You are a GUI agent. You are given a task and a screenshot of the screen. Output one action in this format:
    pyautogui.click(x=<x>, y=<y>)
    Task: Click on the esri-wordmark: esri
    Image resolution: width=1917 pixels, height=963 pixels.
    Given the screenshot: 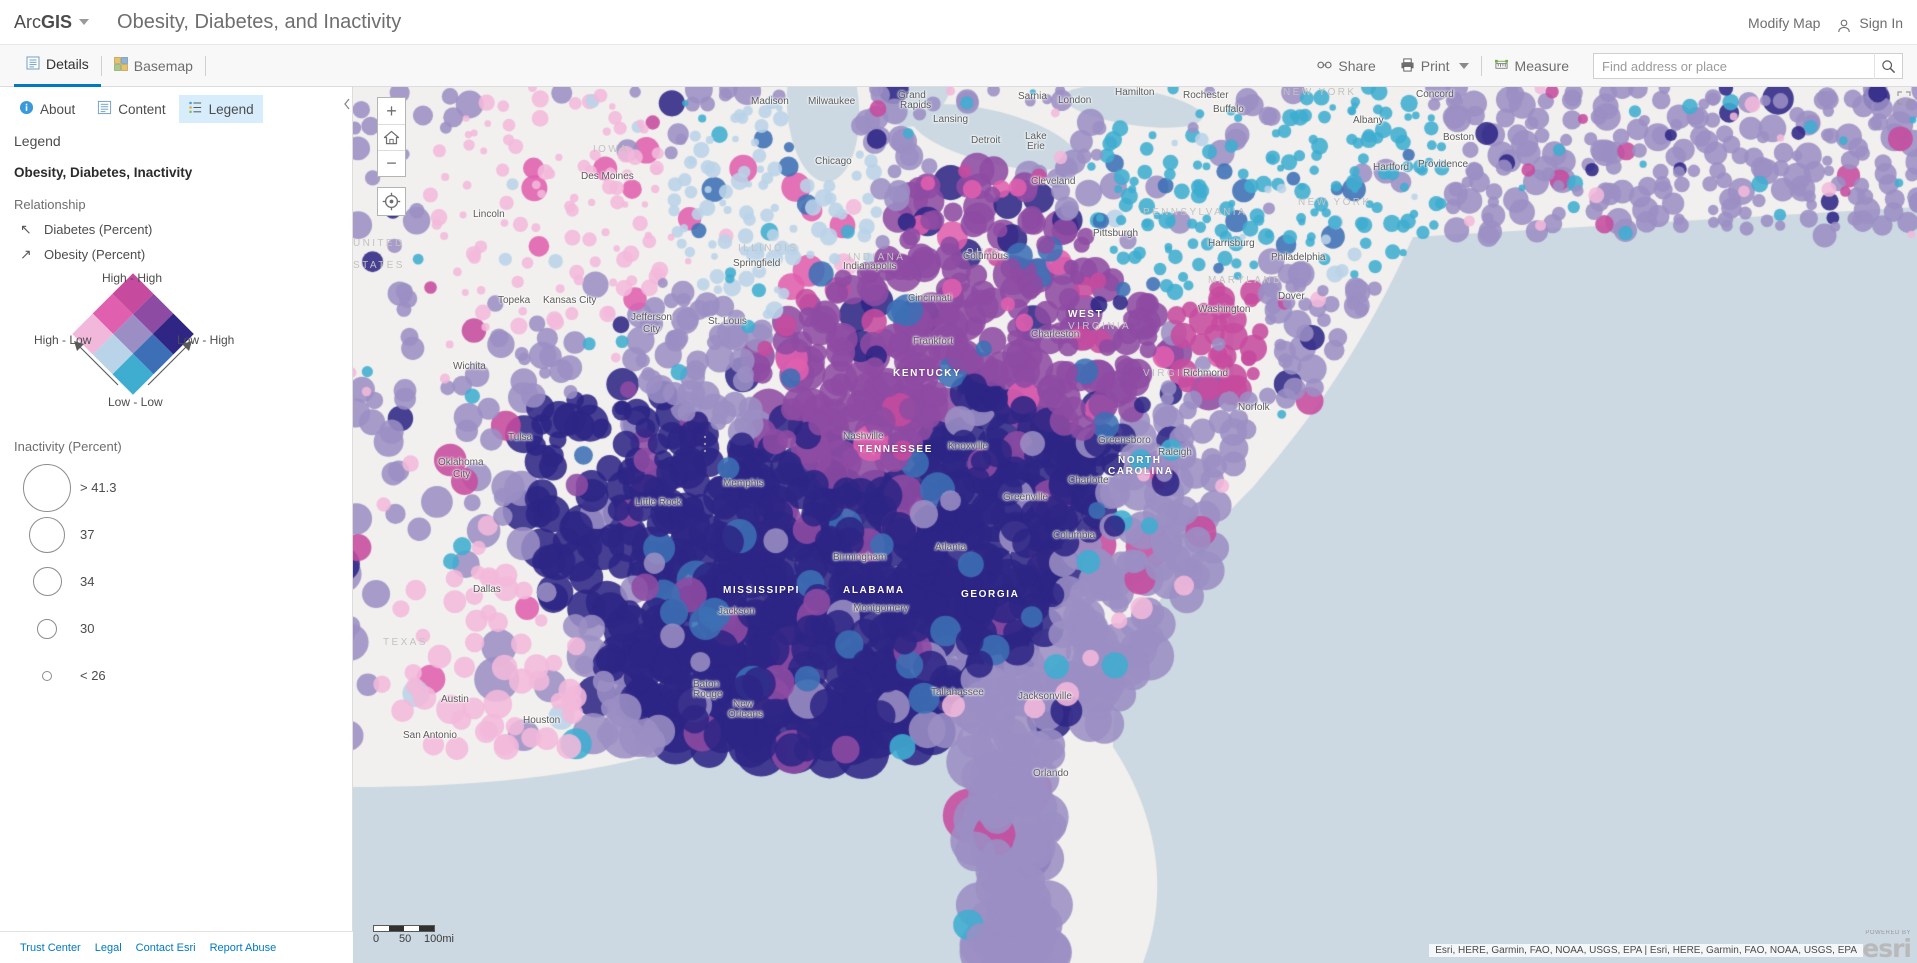 What is the action you would take?
    pyautogui.click(x=1887, y=948)
    